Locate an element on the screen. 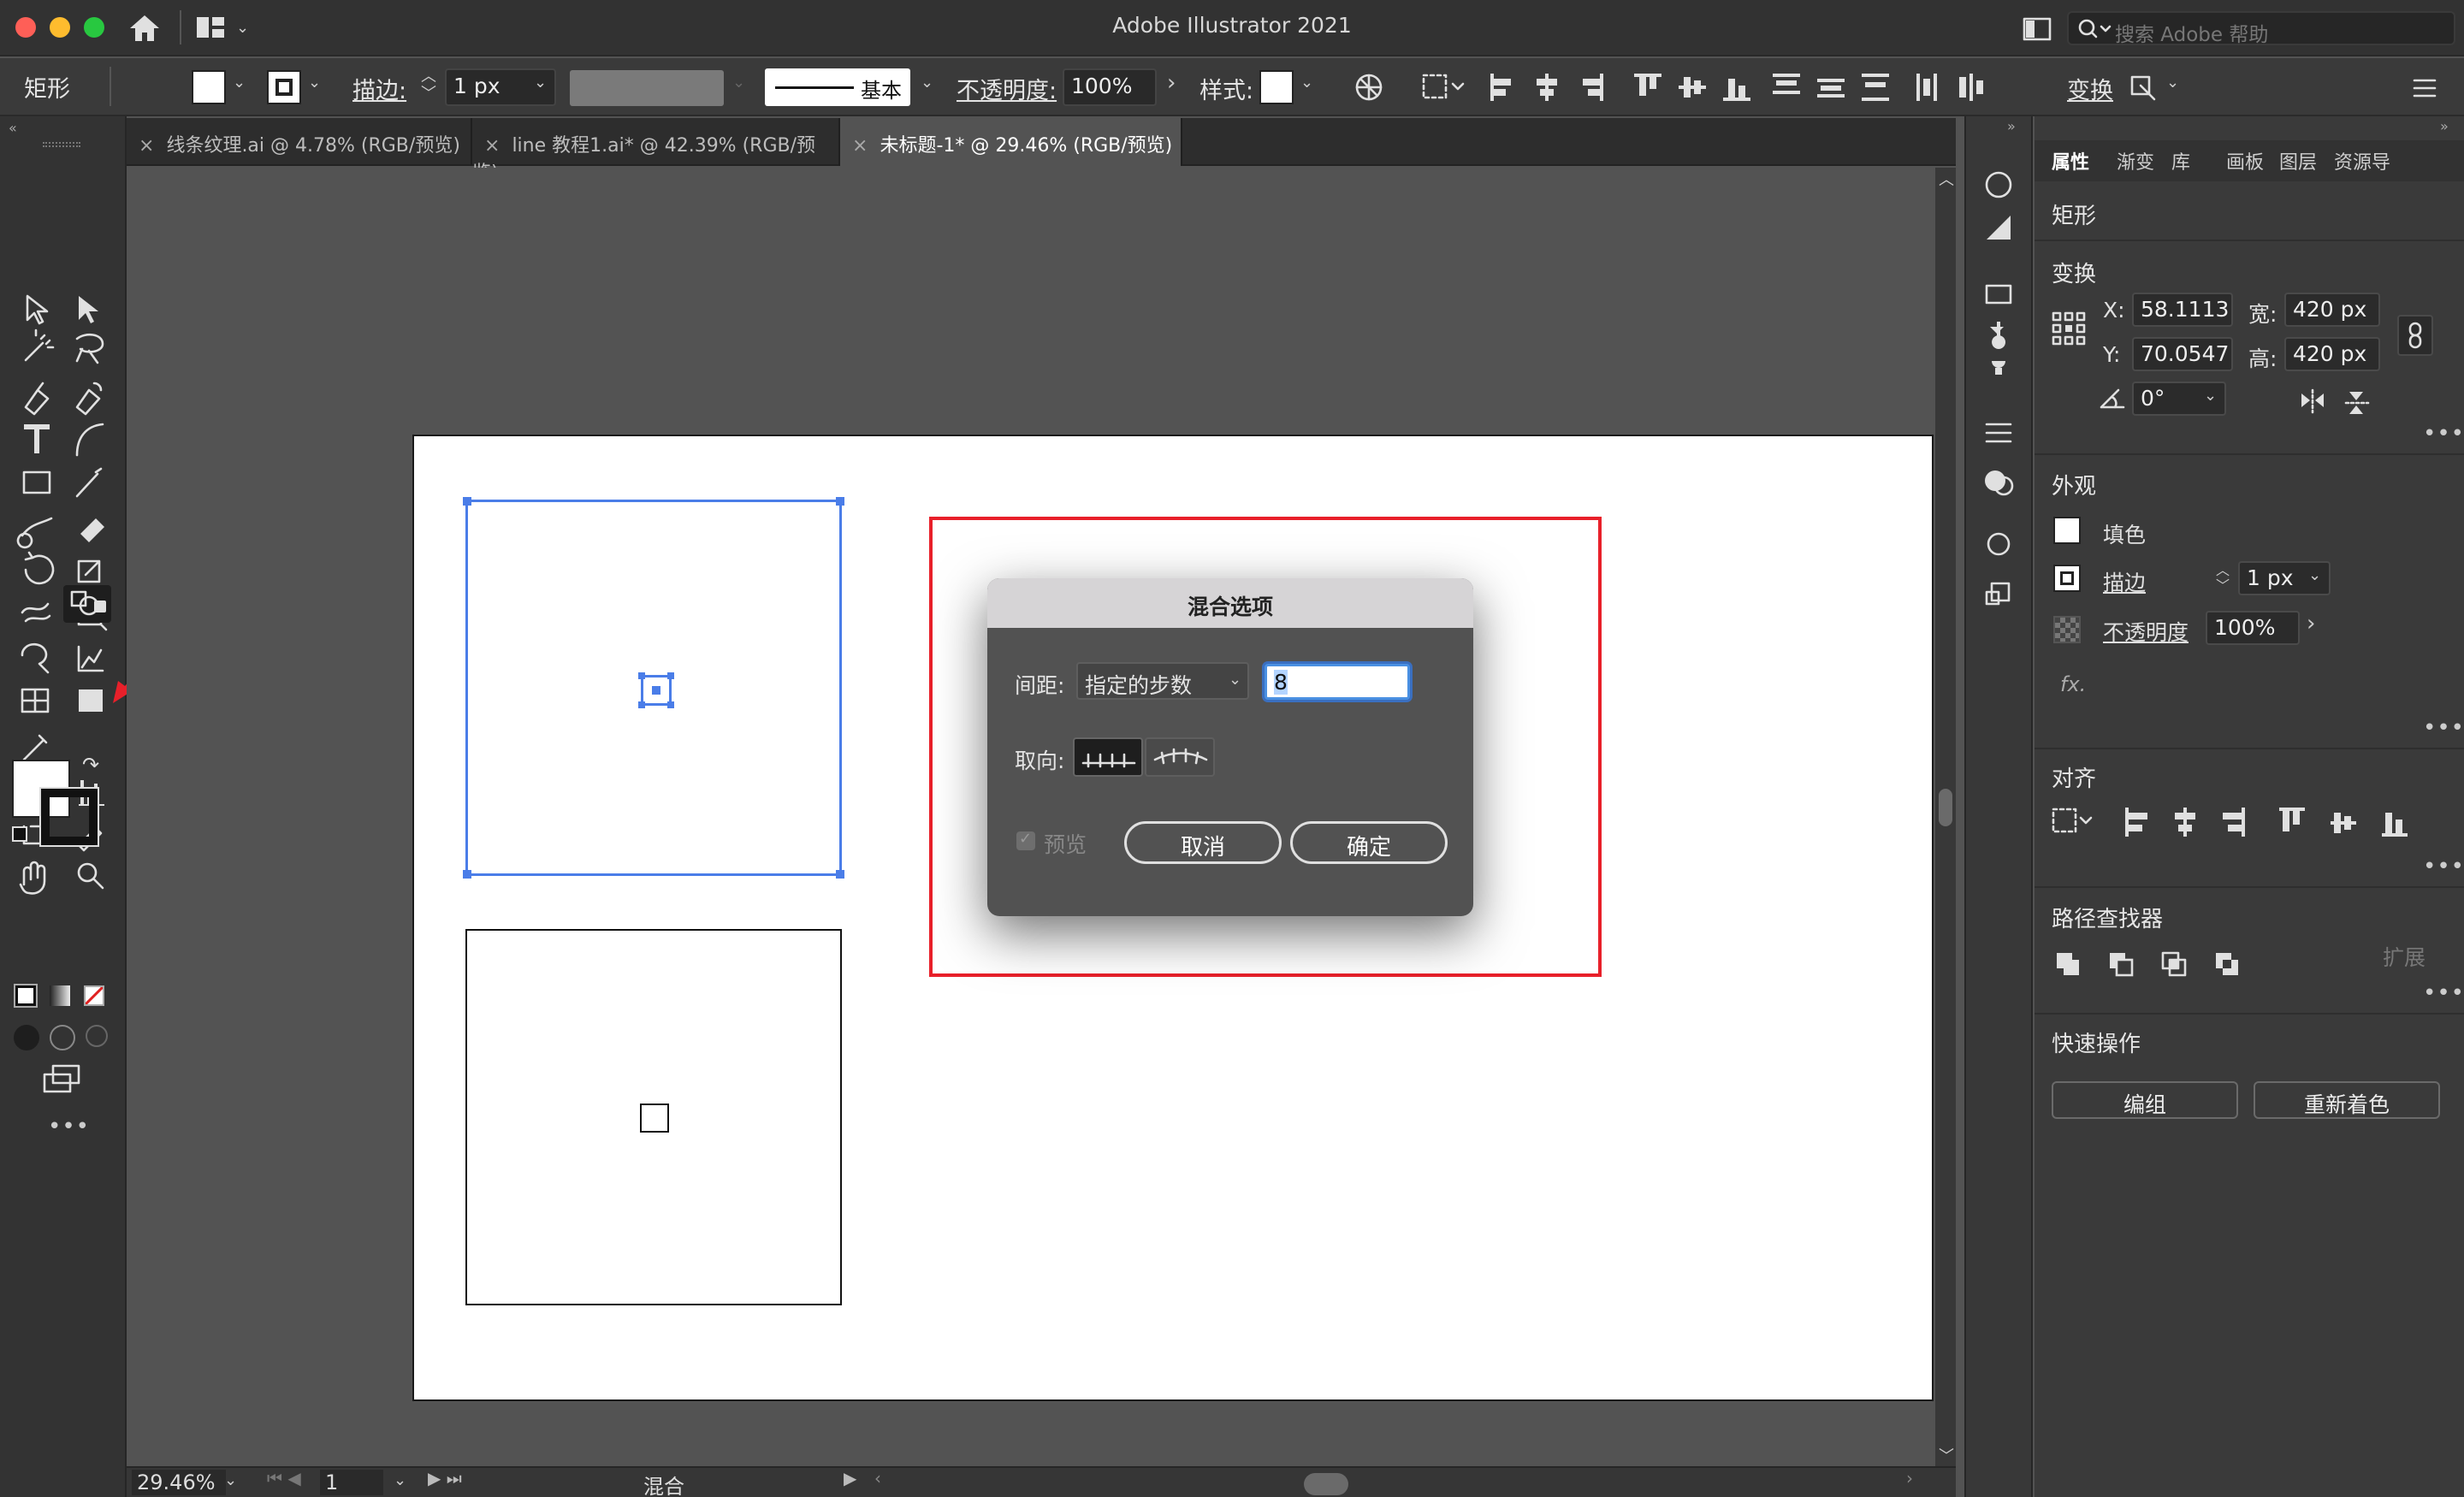 Image resolution: width=2464 pixels, height=1497 pixels. color-mode-icon is located at coordinates (26, 996).